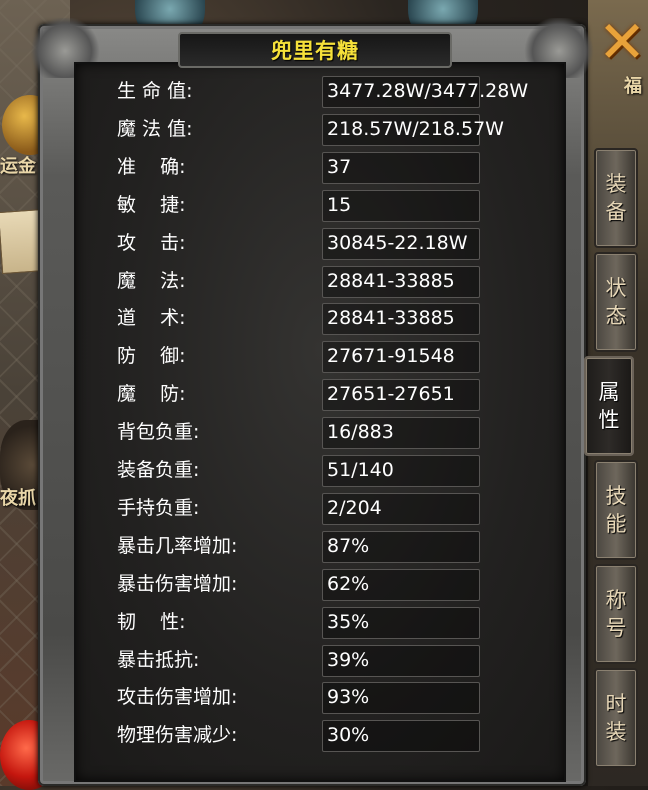 Image resolution: width=648 pixels, height=790 pixels. What do you see at coordinates (616, 718) in the screenshot?
I see `tab-fashion: 时装` at bounding box center [616, 718].